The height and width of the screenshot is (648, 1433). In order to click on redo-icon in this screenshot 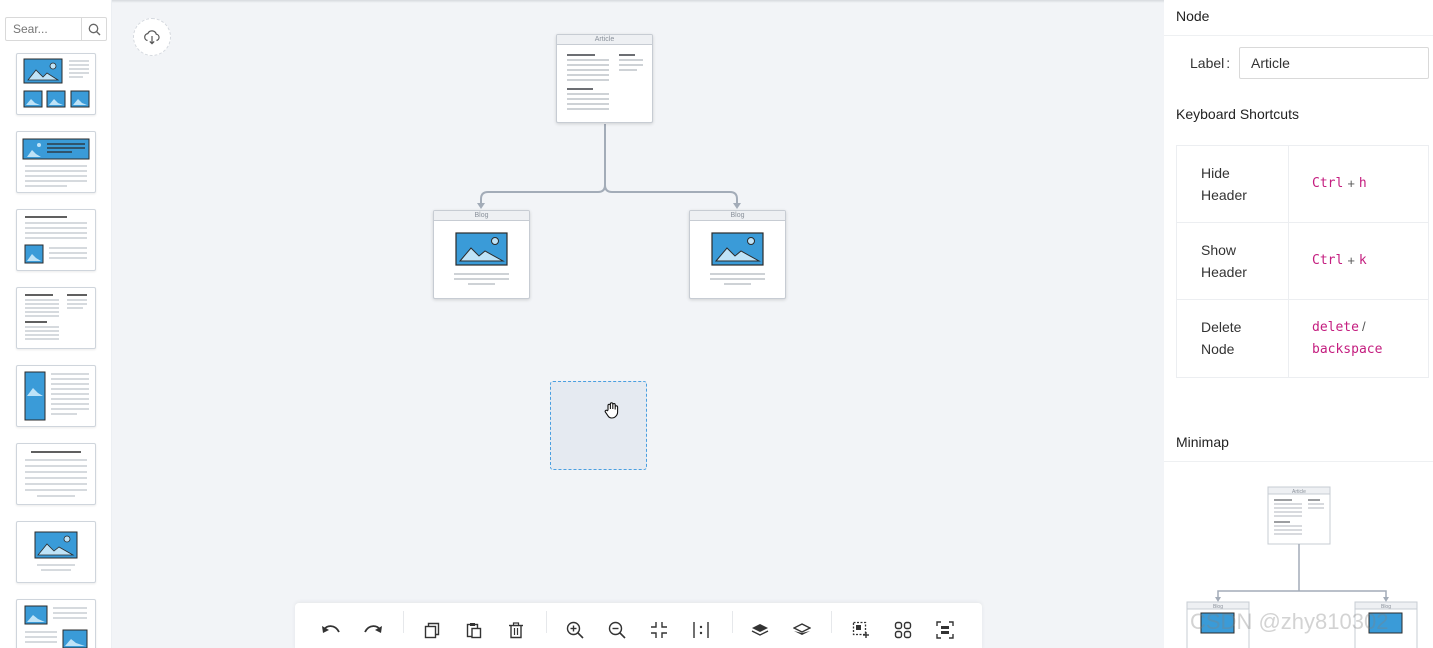, I will do `click(373, 629)`.